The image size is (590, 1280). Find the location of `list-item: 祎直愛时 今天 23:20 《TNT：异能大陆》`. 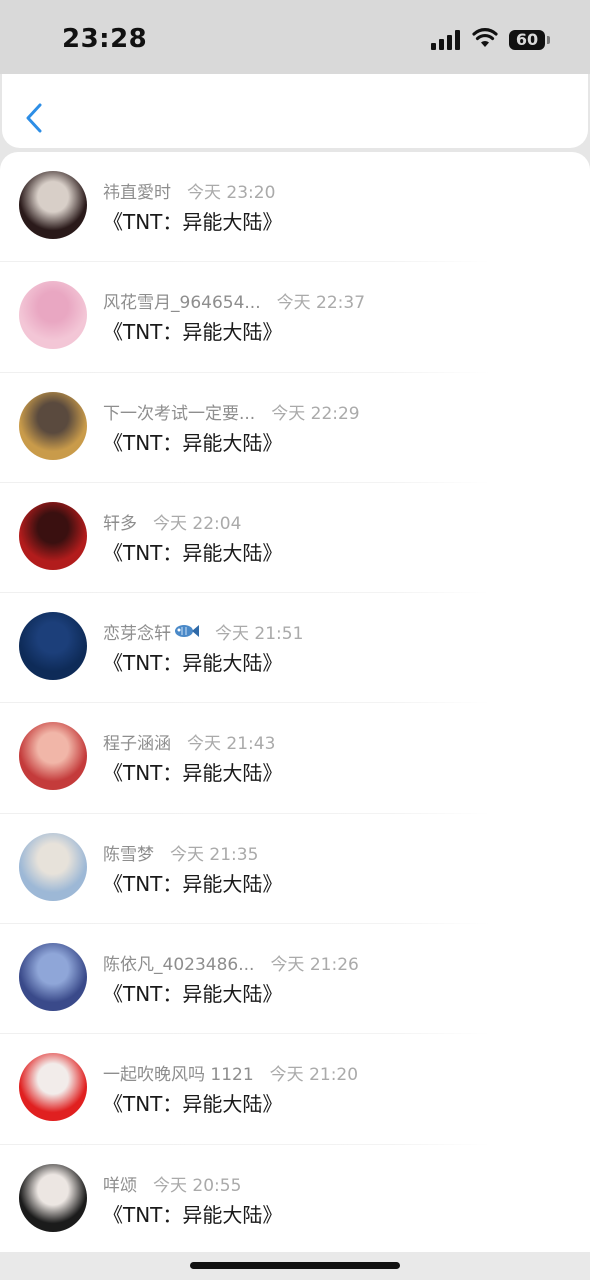

list-item: 祎直愛时 今天 23:20 《TNT：异能大陆》 is located at coordinates (295, 207).